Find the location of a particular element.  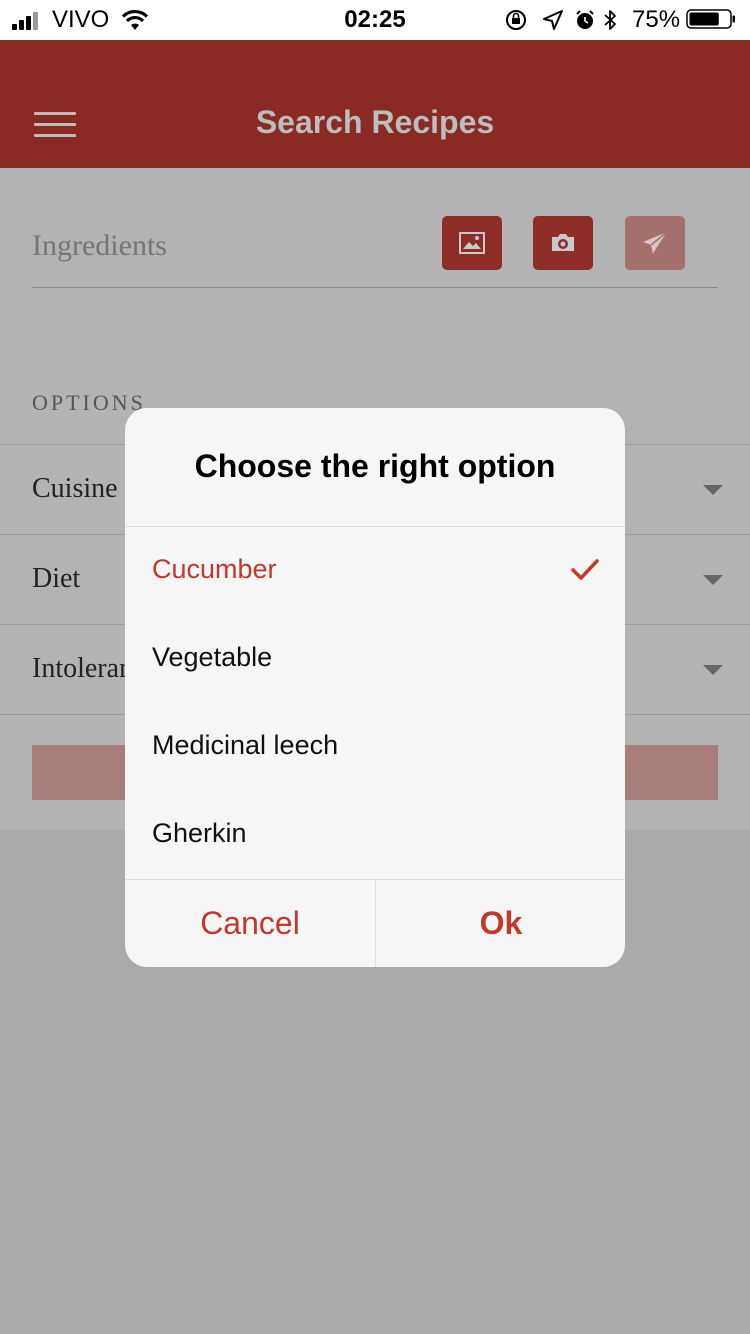

choice-cucumber: Cucumber is located at coordinates (375, 571).